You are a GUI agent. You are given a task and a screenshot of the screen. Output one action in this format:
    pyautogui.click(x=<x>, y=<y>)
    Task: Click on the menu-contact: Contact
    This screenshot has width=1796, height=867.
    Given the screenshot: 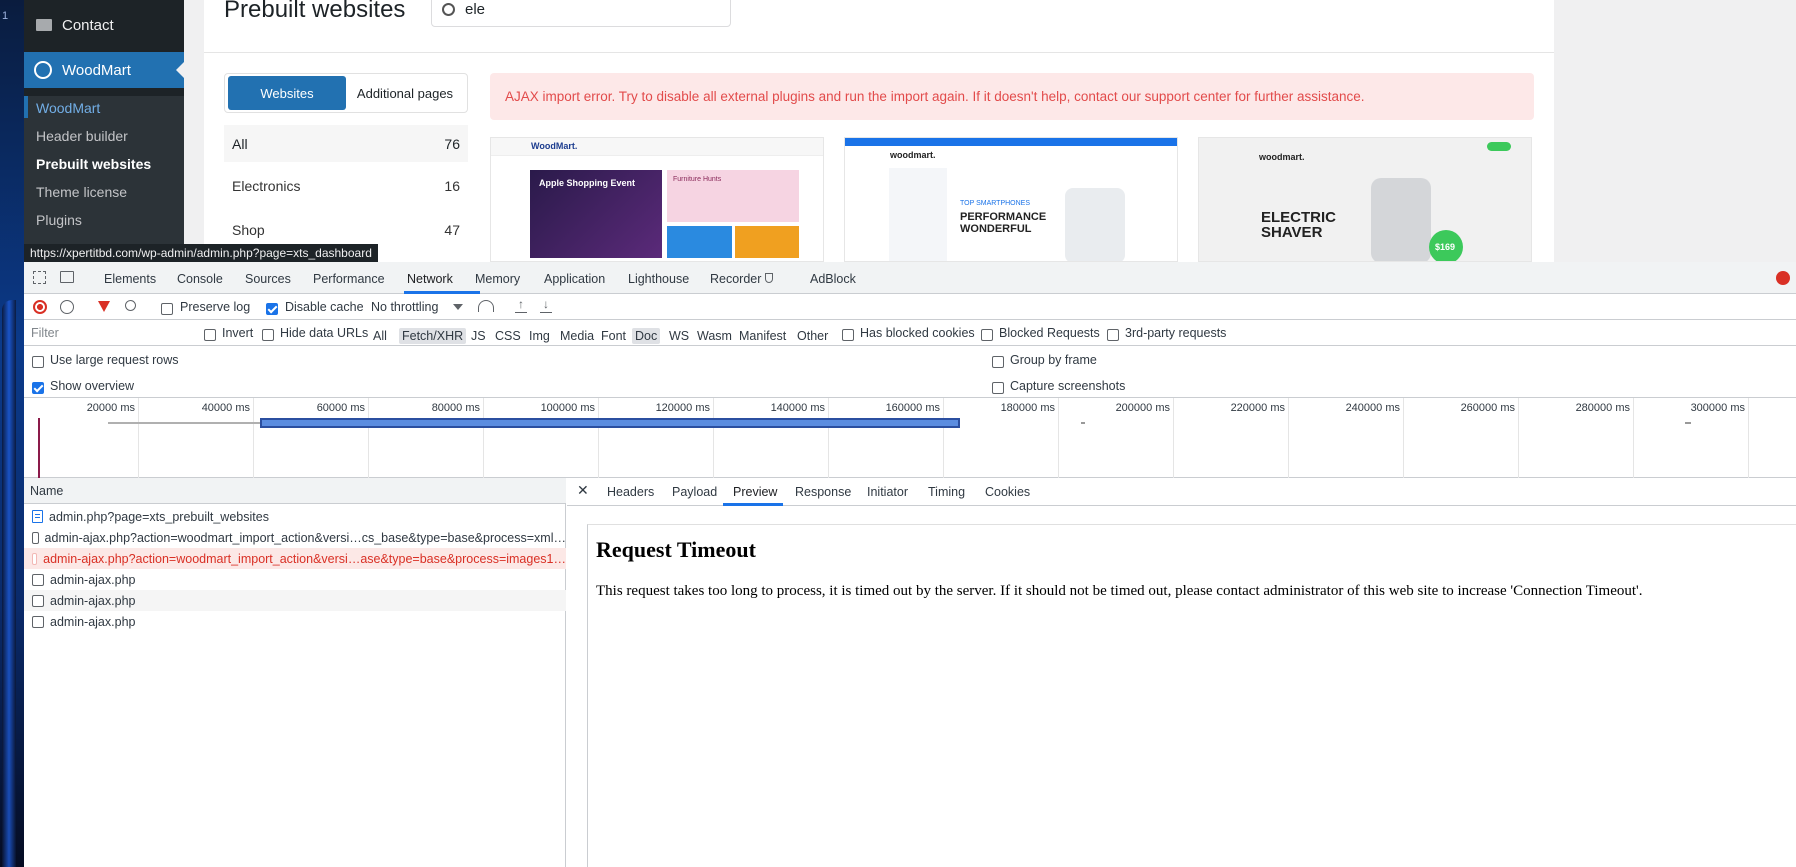 What is the action you would take?
    pyautogui.click(x=104, y=25)
    